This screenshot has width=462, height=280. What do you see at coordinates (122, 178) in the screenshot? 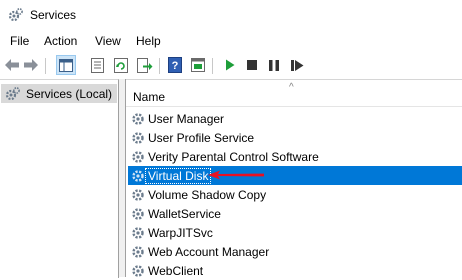
I see `pane-splitter` at bounding box center [122, 178].